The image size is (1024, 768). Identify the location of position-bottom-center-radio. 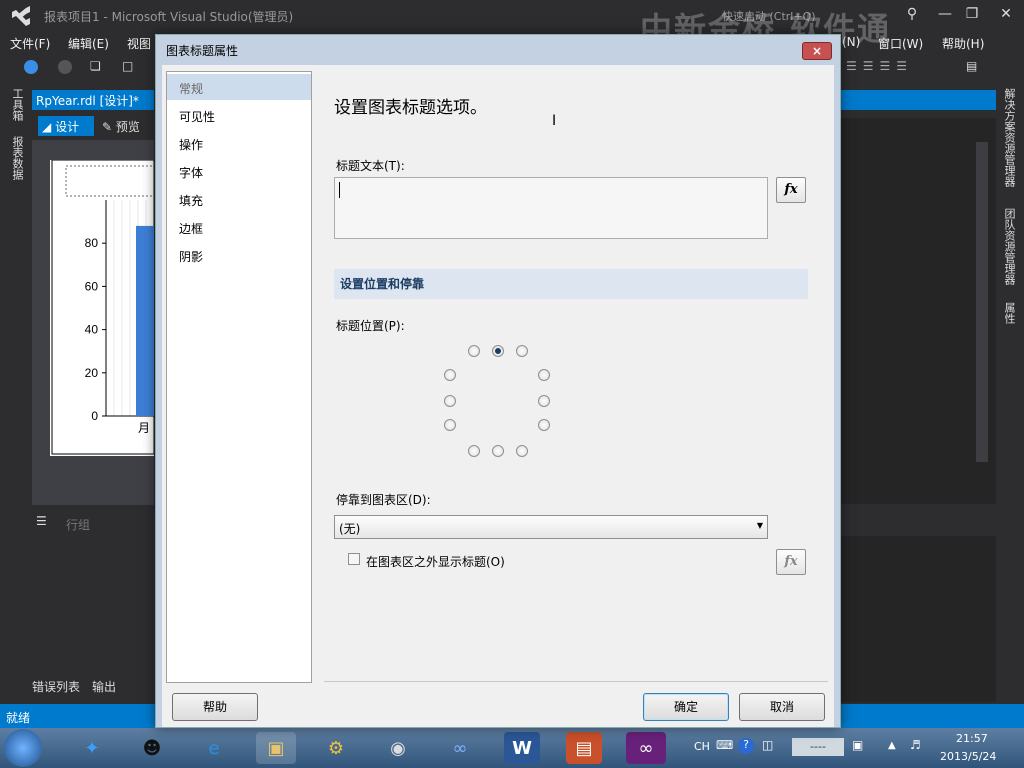
(498, 451).